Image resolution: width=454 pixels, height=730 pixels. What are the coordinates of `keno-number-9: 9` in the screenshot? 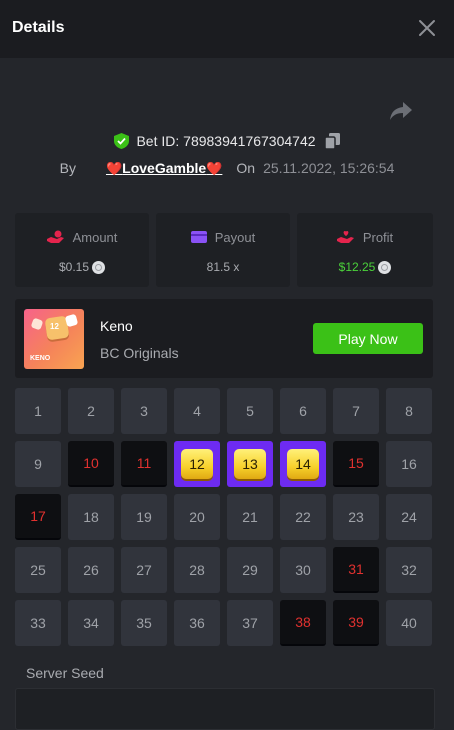 It's located at (38, 464).